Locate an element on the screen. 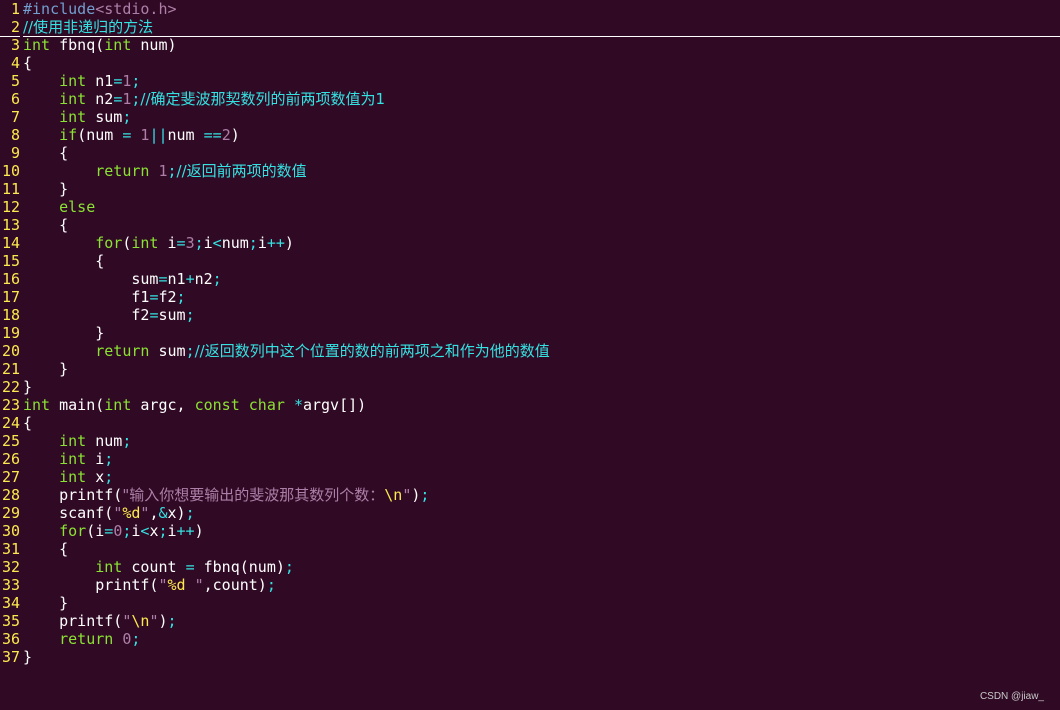 The width and height of the screenshot is (1060, 710). code-line: 18 f2=sum; is located at coordinates (530, 315).